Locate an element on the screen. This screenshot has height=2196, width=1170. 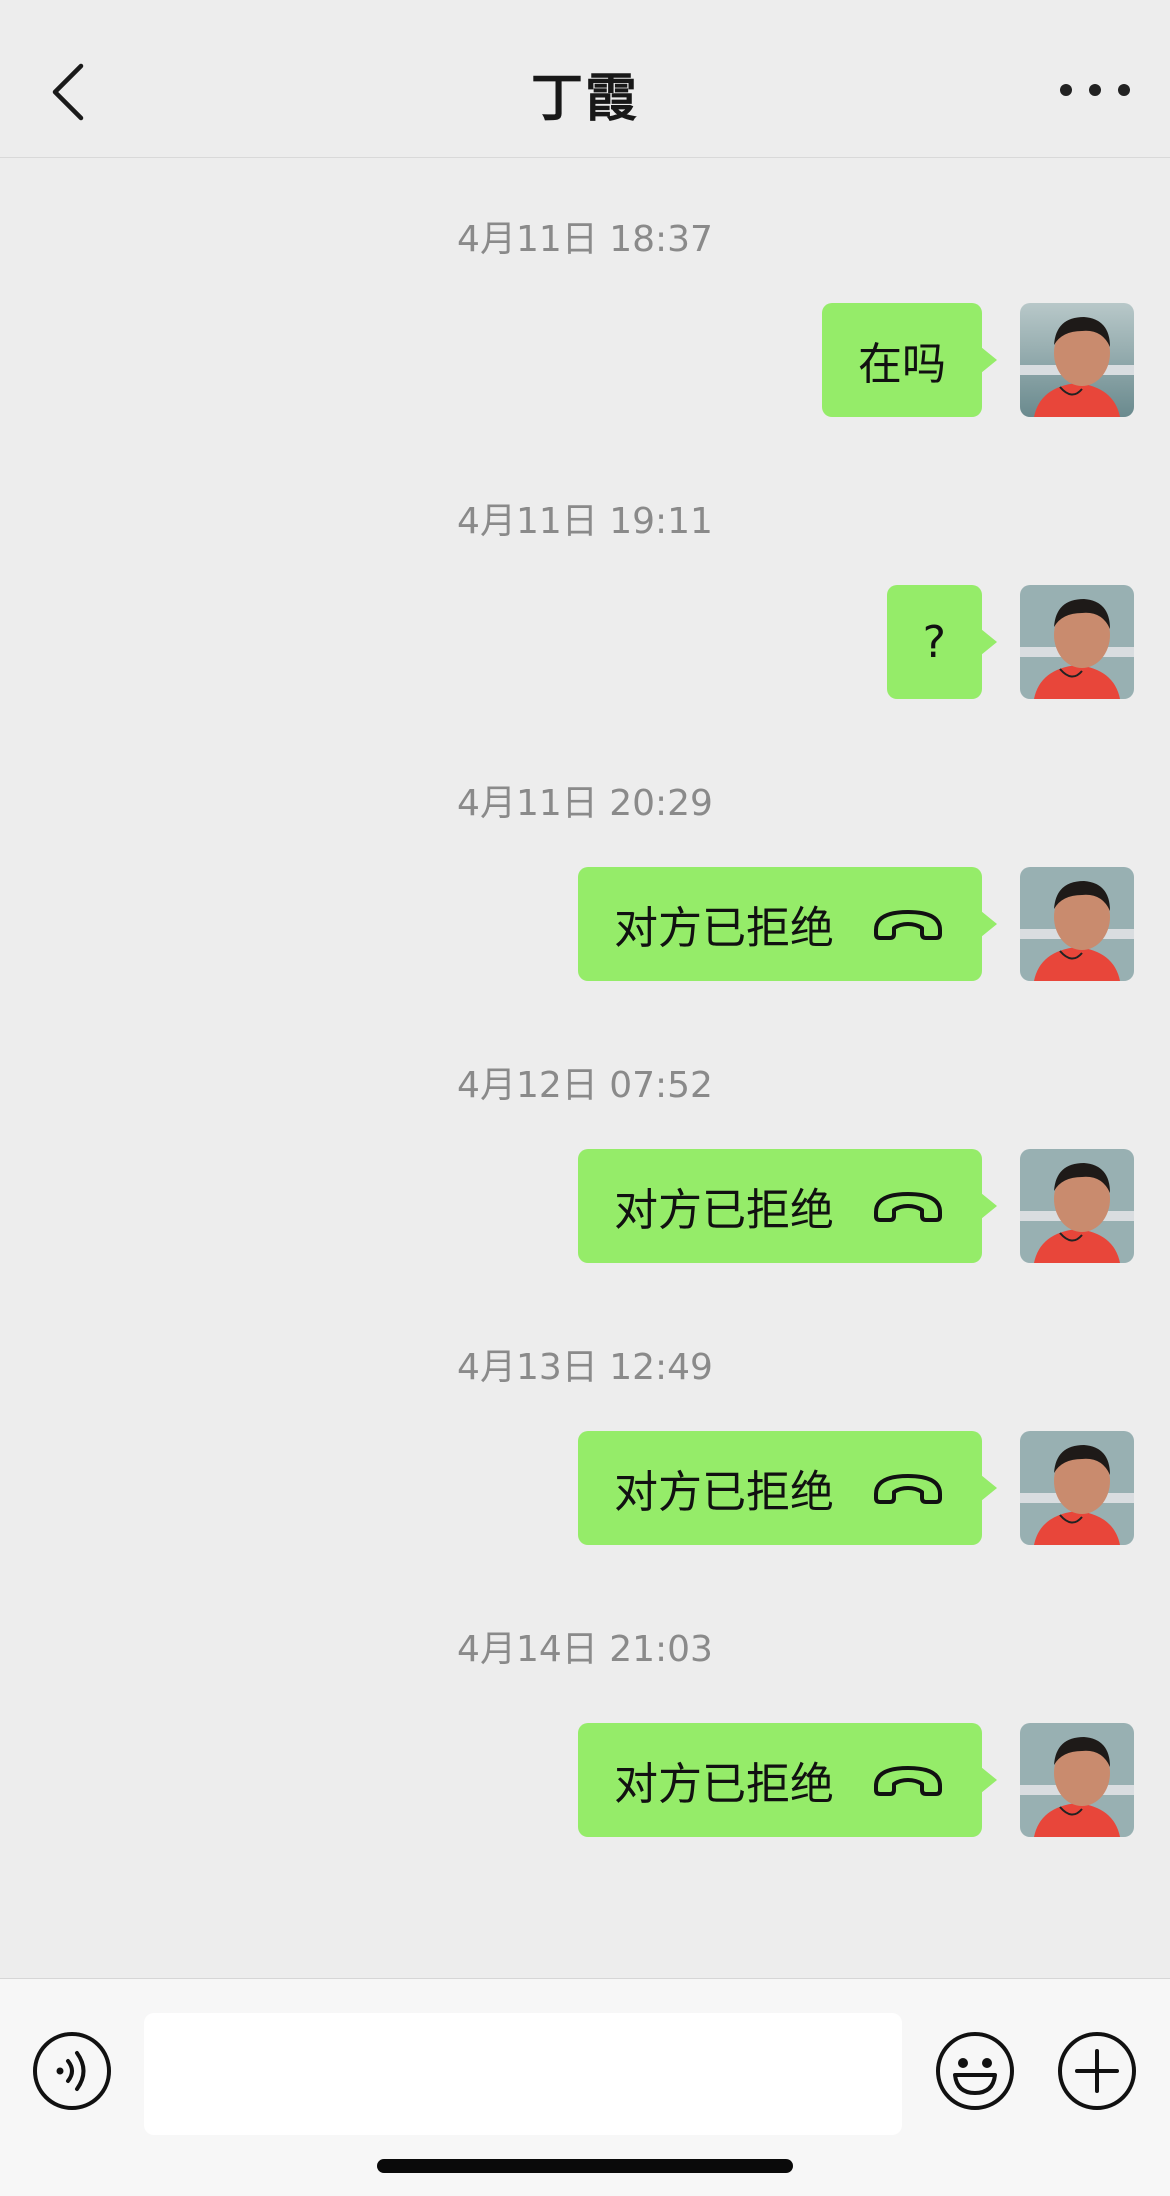
plus-icon is located at coordinates (1097, 2071).